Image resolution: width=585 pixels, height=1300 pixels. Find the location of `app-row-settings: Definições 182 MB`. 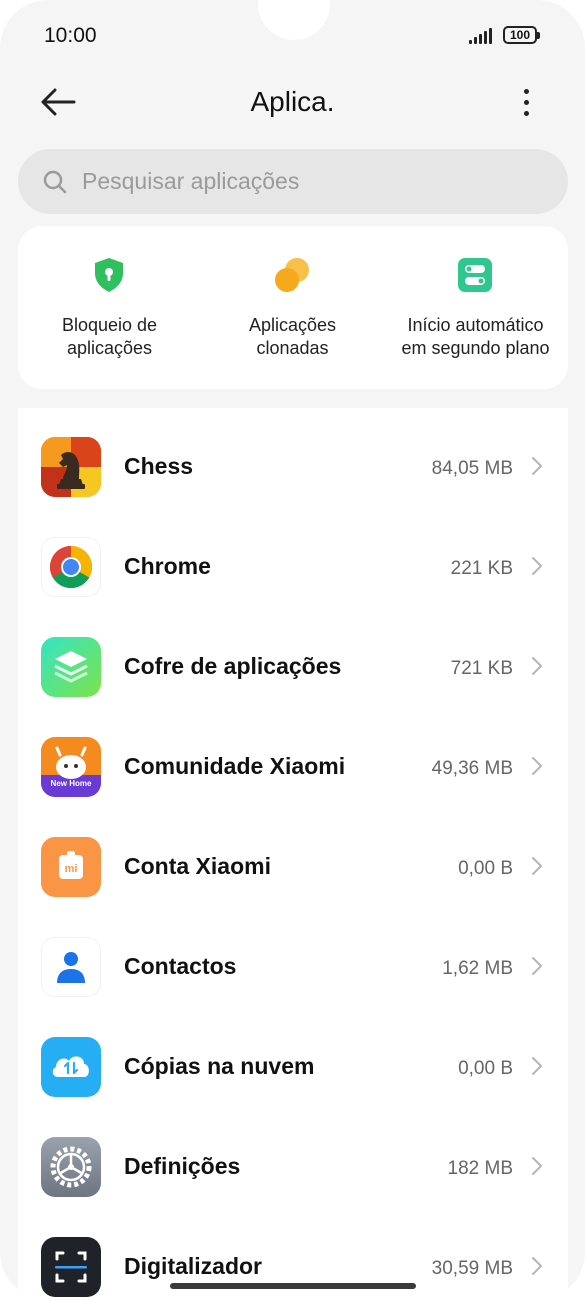

app-row-settings: Definições 182 MB is located at coordinates (293, 1158).